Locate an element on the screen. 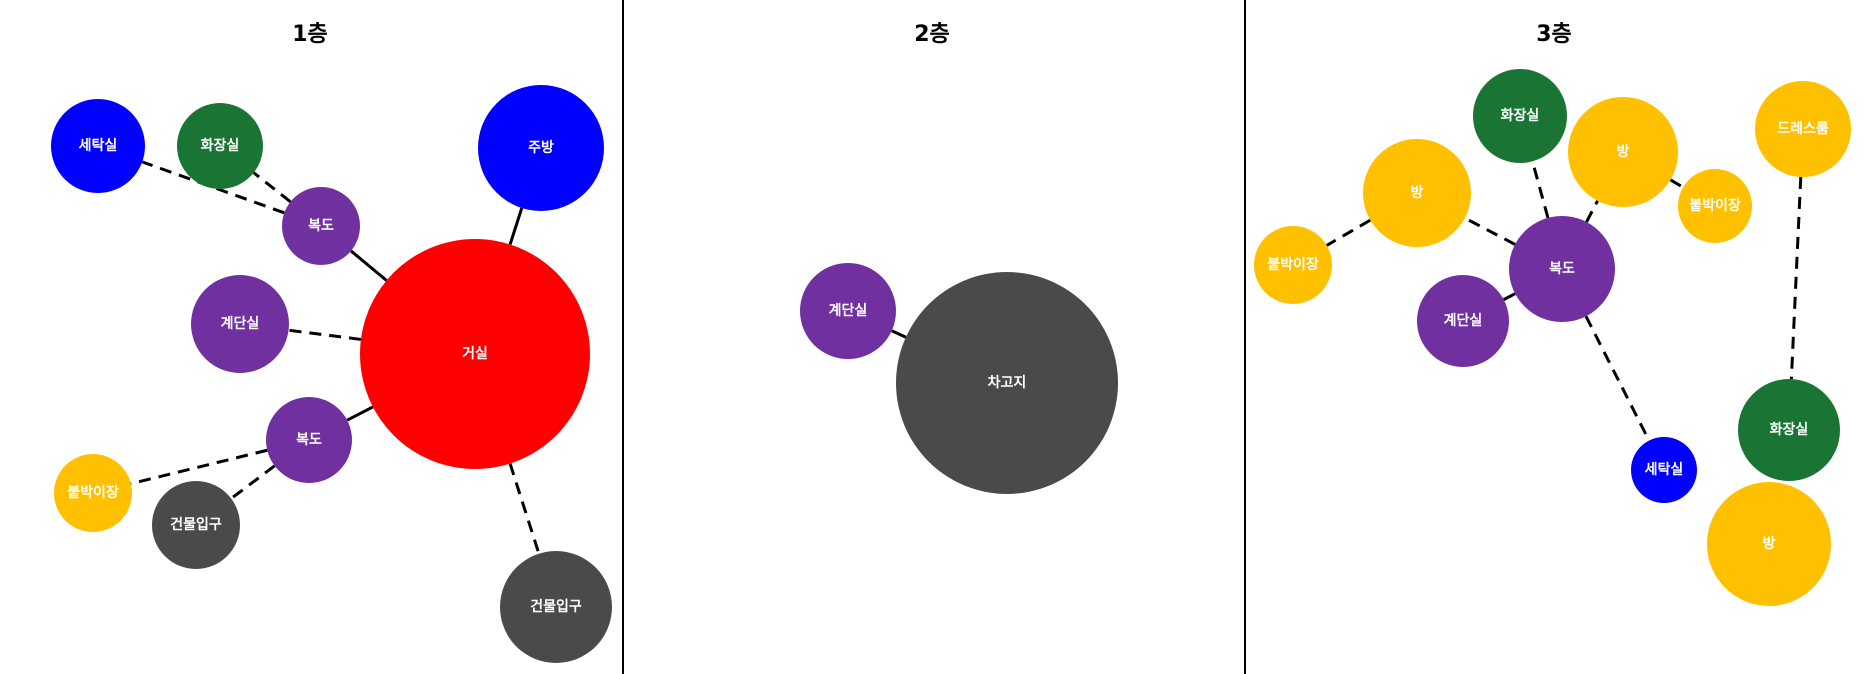 The height and width of the screenshot is (674, 1866). room-node-f3-room-b: 방 is located at coordinates (1623, 152).